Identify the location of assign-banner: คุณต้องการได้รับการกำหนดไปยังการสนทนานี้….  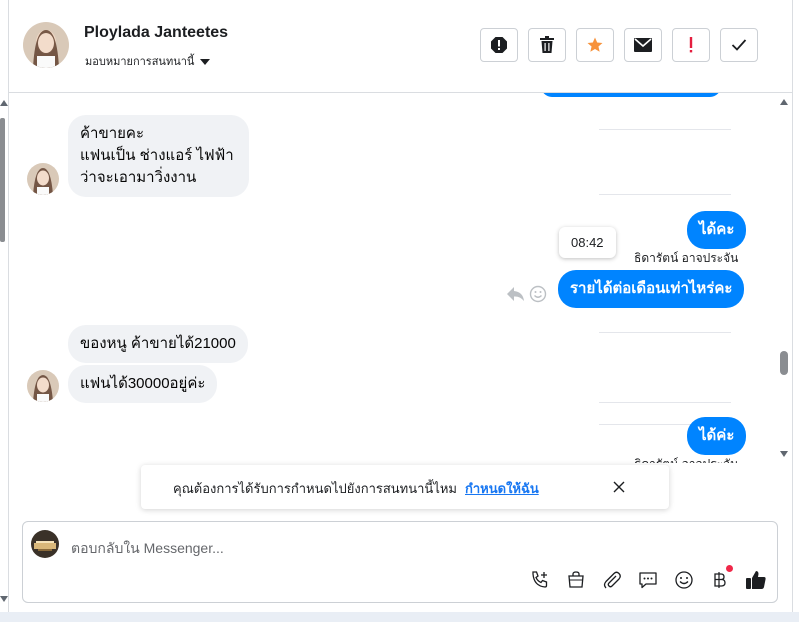
(405, 487).